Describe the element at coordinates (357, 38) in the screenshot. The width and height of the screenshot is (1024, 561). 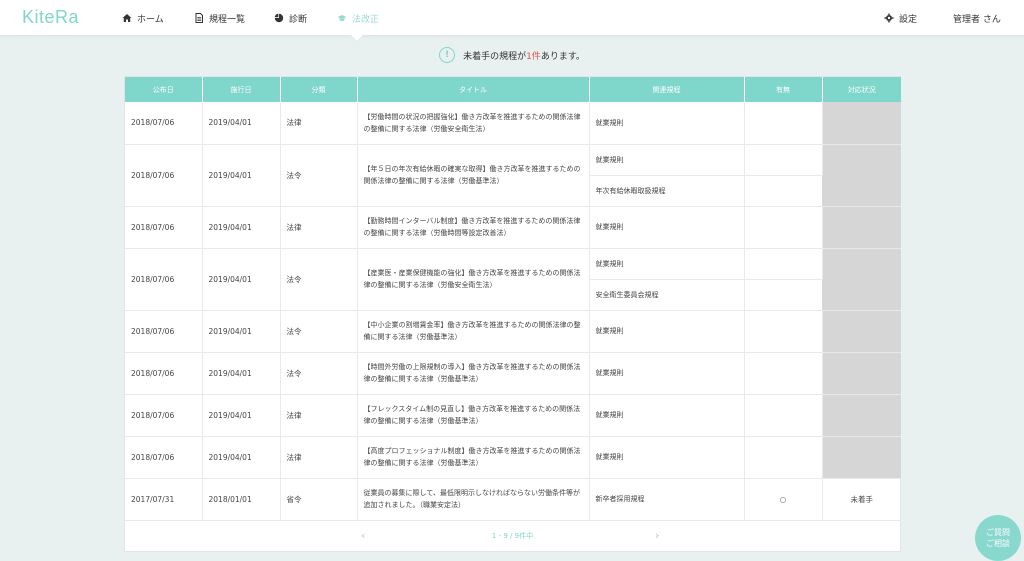
I see `active-nav-pointer` at that location.